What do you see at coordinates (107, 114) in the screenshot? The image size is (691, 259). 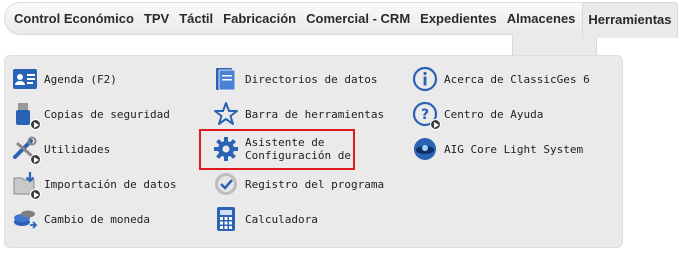 I see `copias-label: Copias de seguridad` at bounding box center [107, 114].